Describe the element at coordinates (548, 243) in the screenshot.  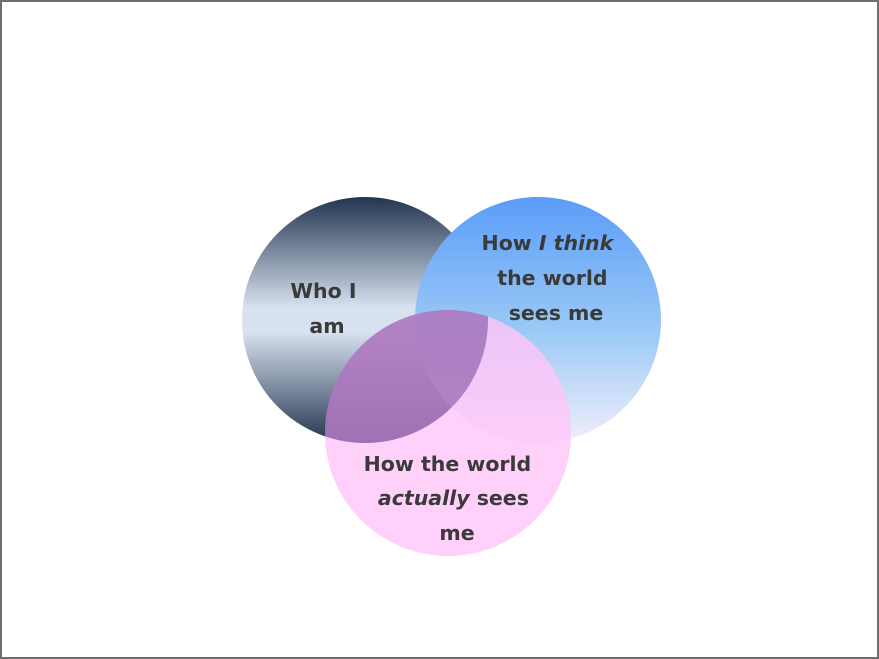
I see `label-how-i-think-line-1: How I think` at that location.